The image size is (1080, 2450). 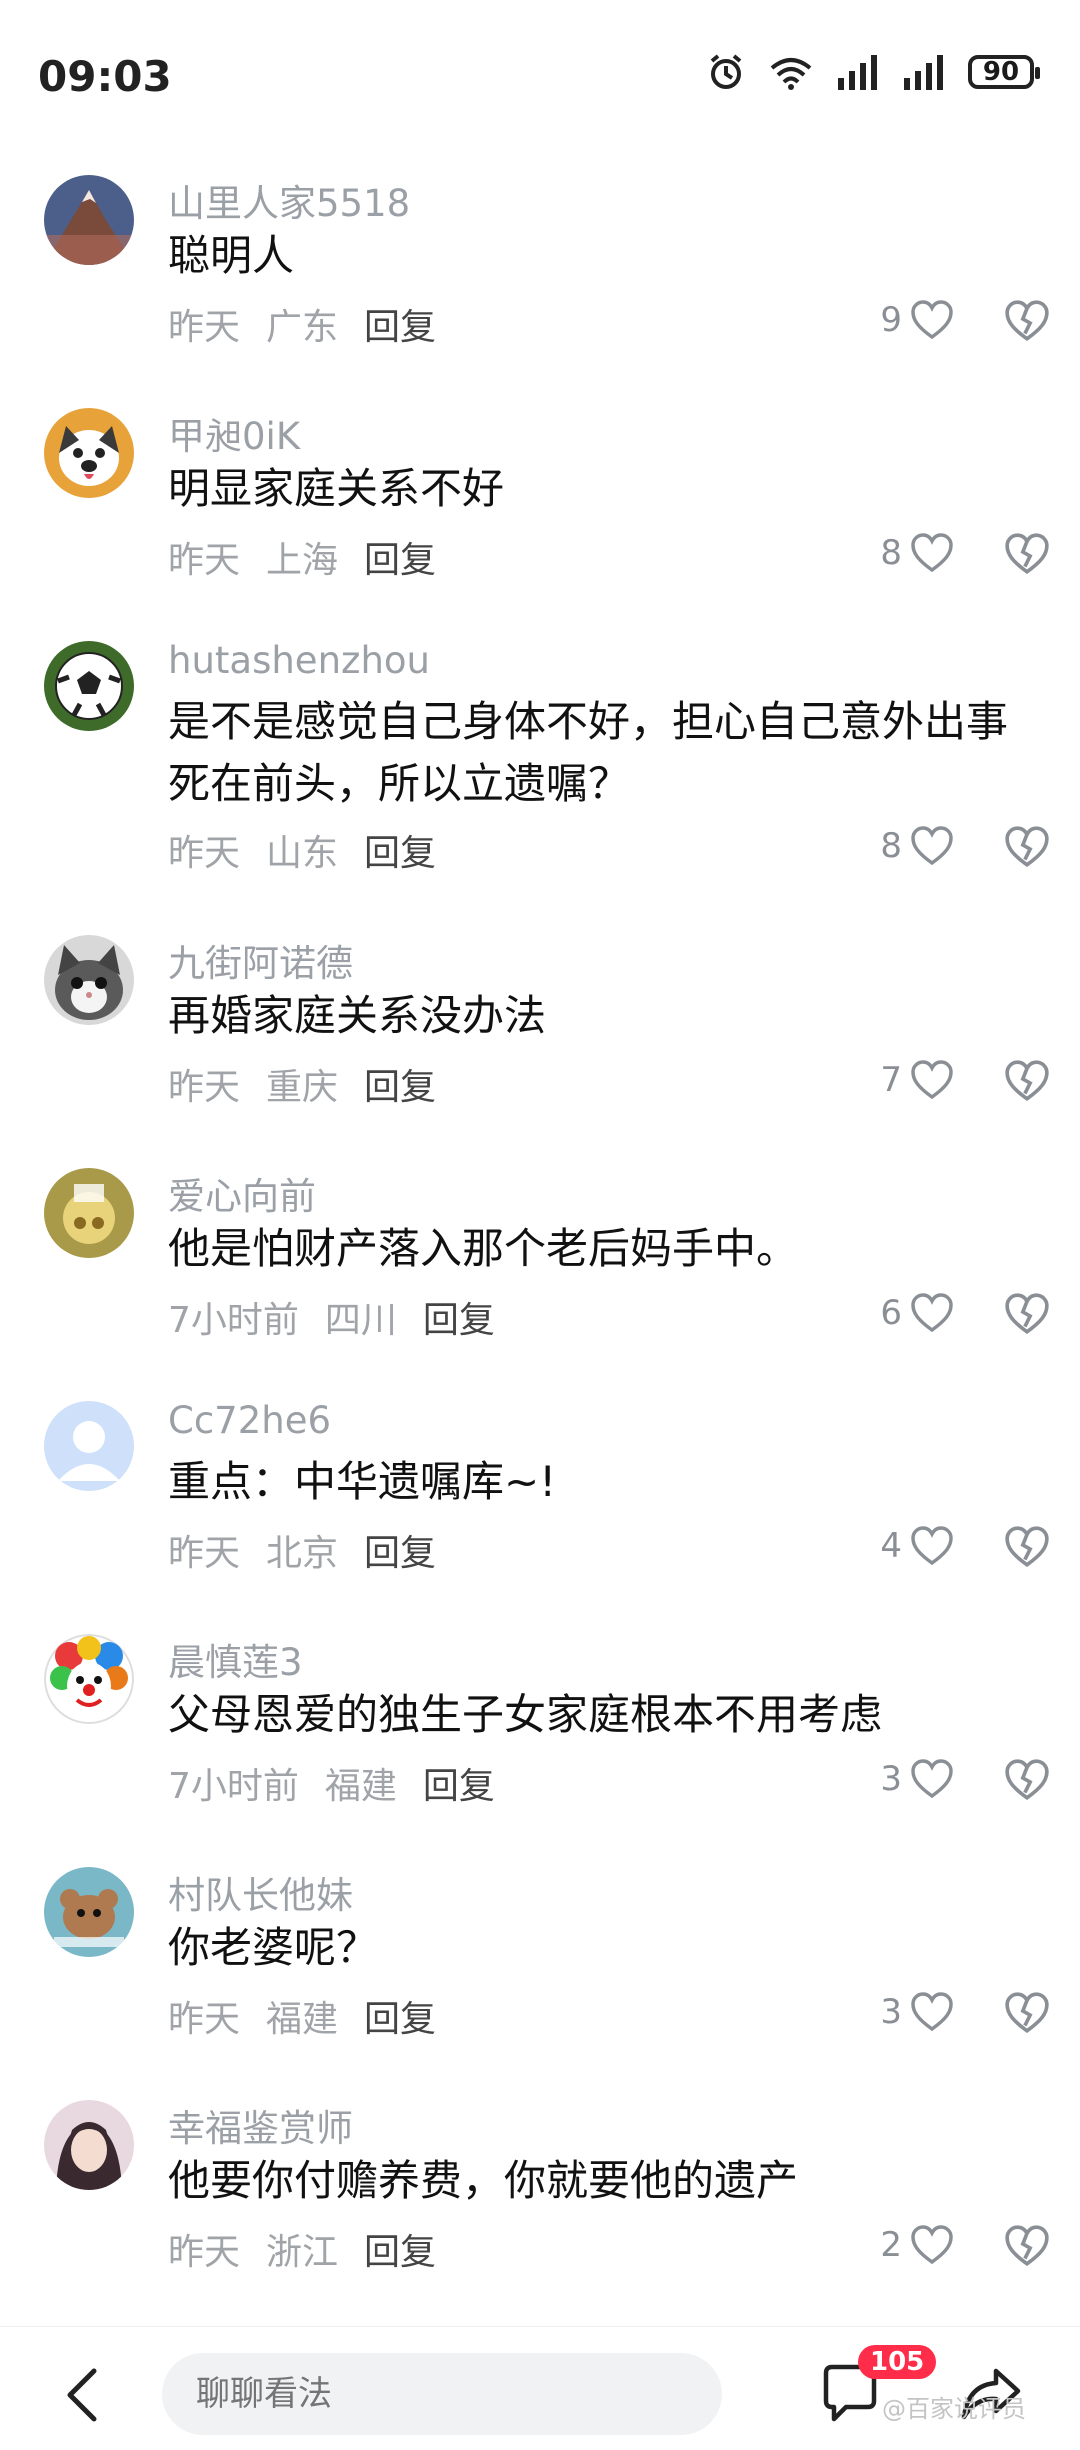 I want to click on comment-text: 他是怕财产落入那个老后妈手中。, so click(x=483, y=1248).